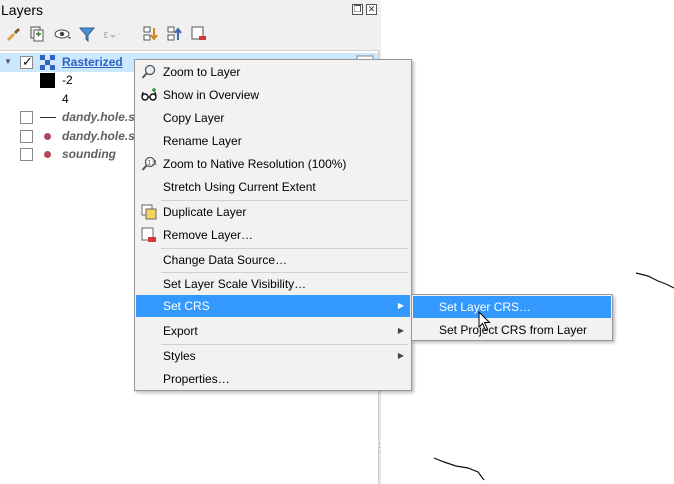 The height and width of the screenshot is (484, 674). I want to click on legend-label: 4, so click(65, 99).